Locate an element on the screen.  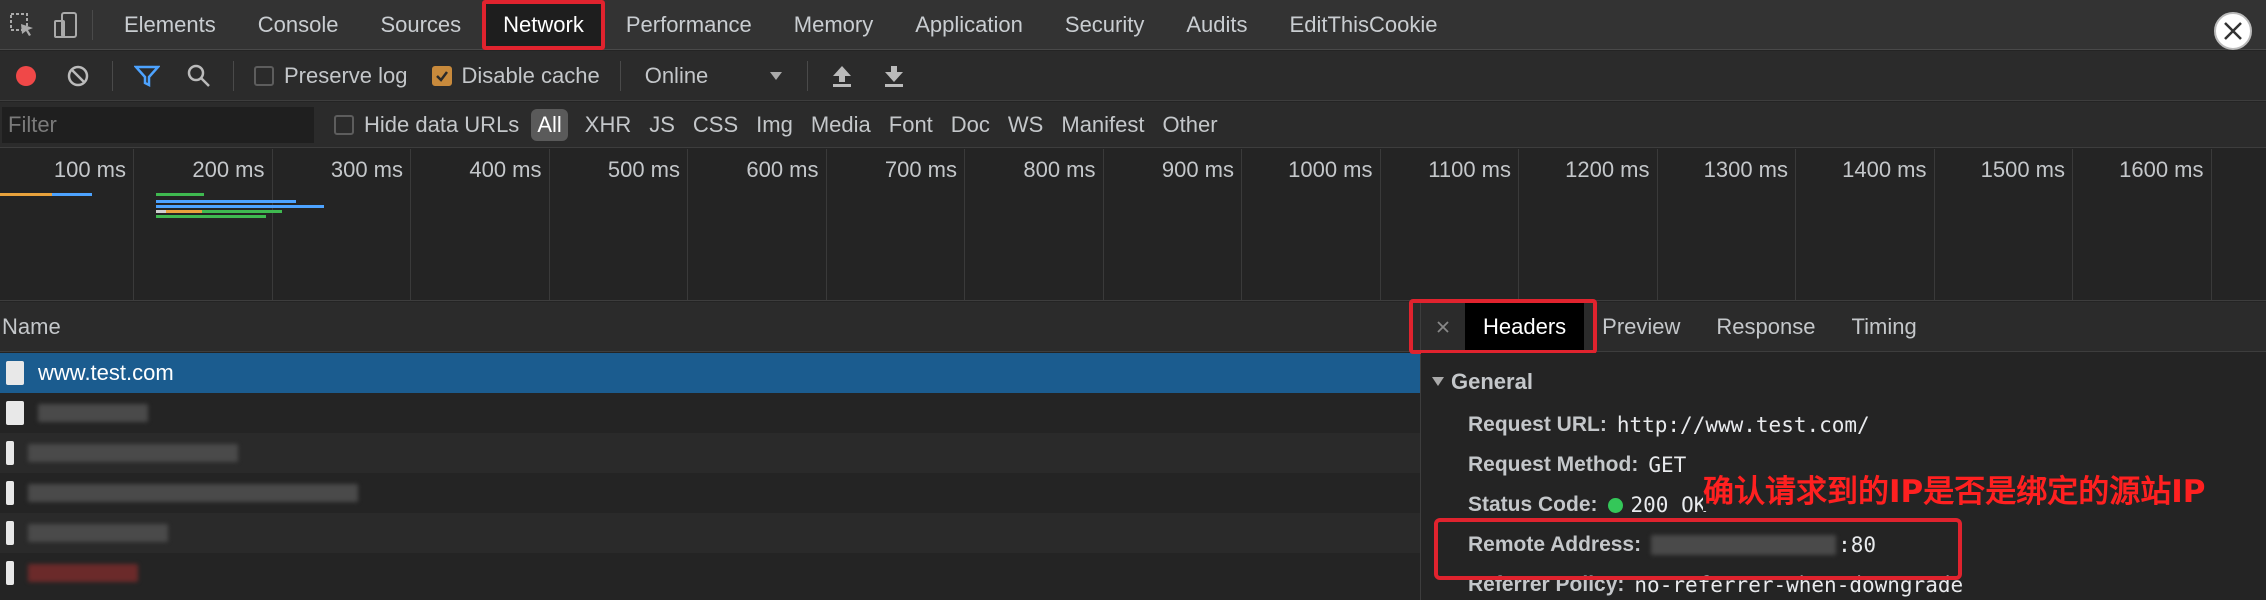
headers-highlight-box is located at coordinates (1503, 326).